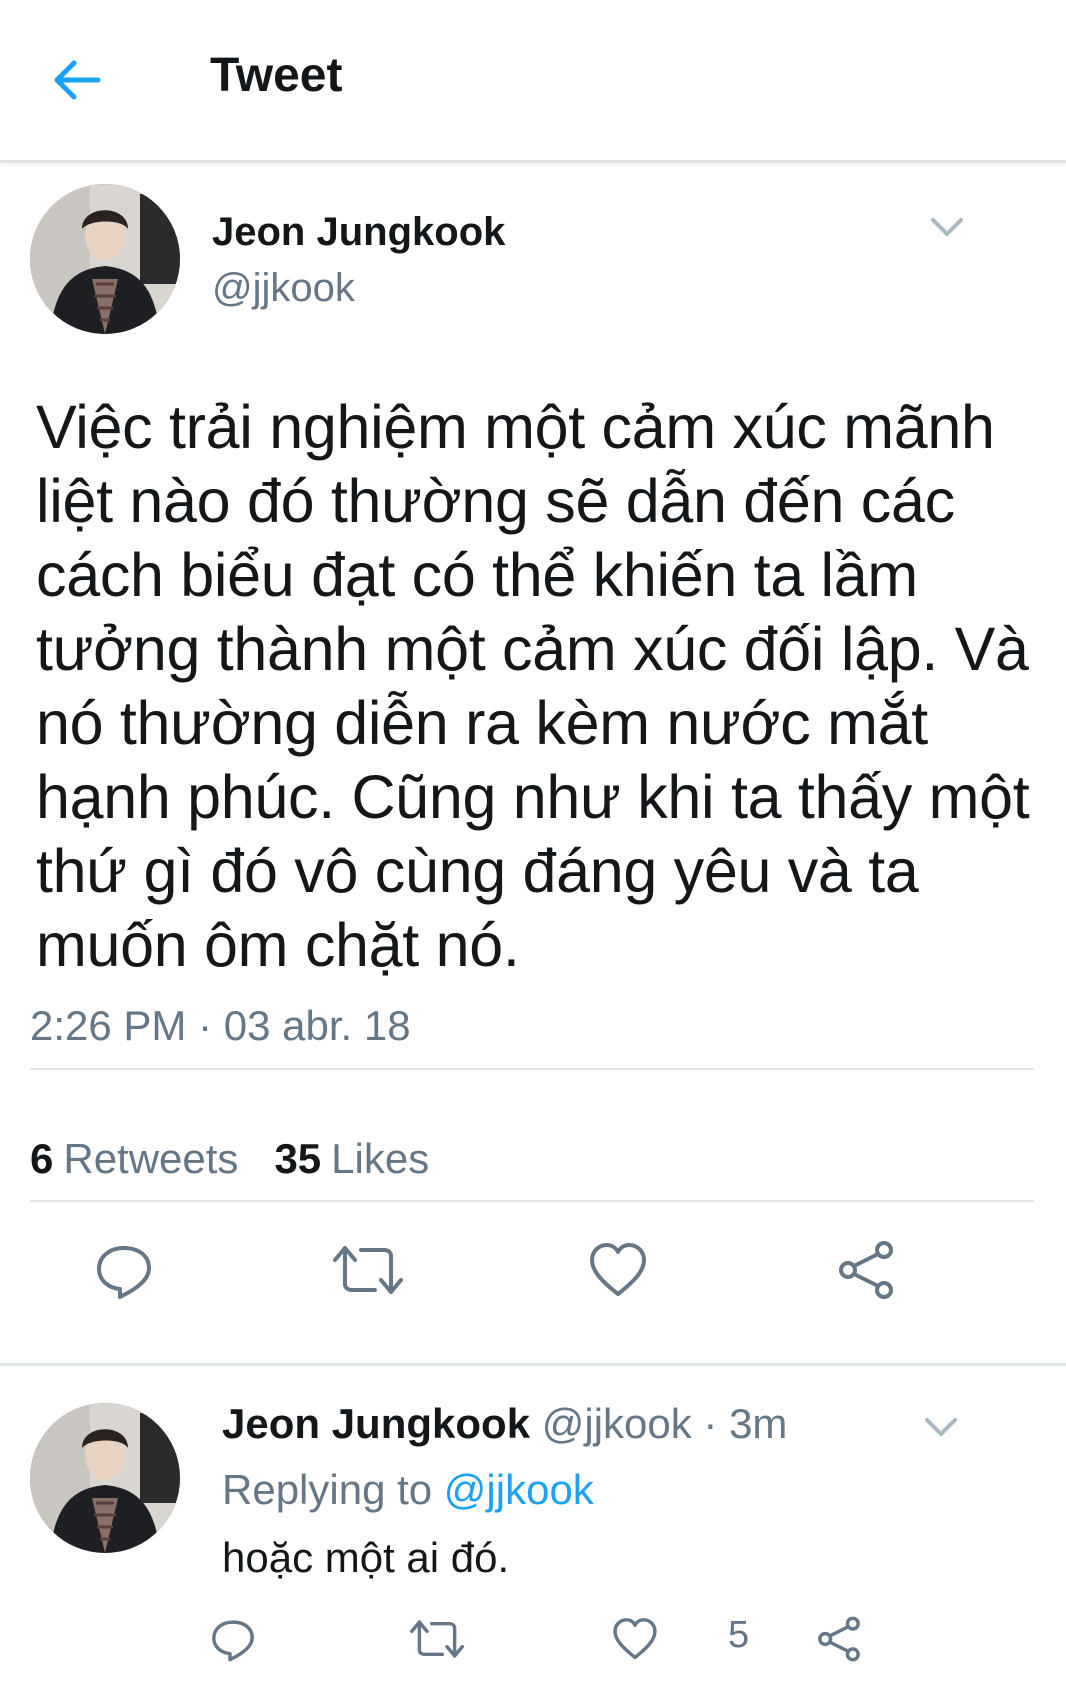 This screenshot has height=1693, width=1066. I want to click on reply-text: hoặc một ai đó., so click(366, 1557).